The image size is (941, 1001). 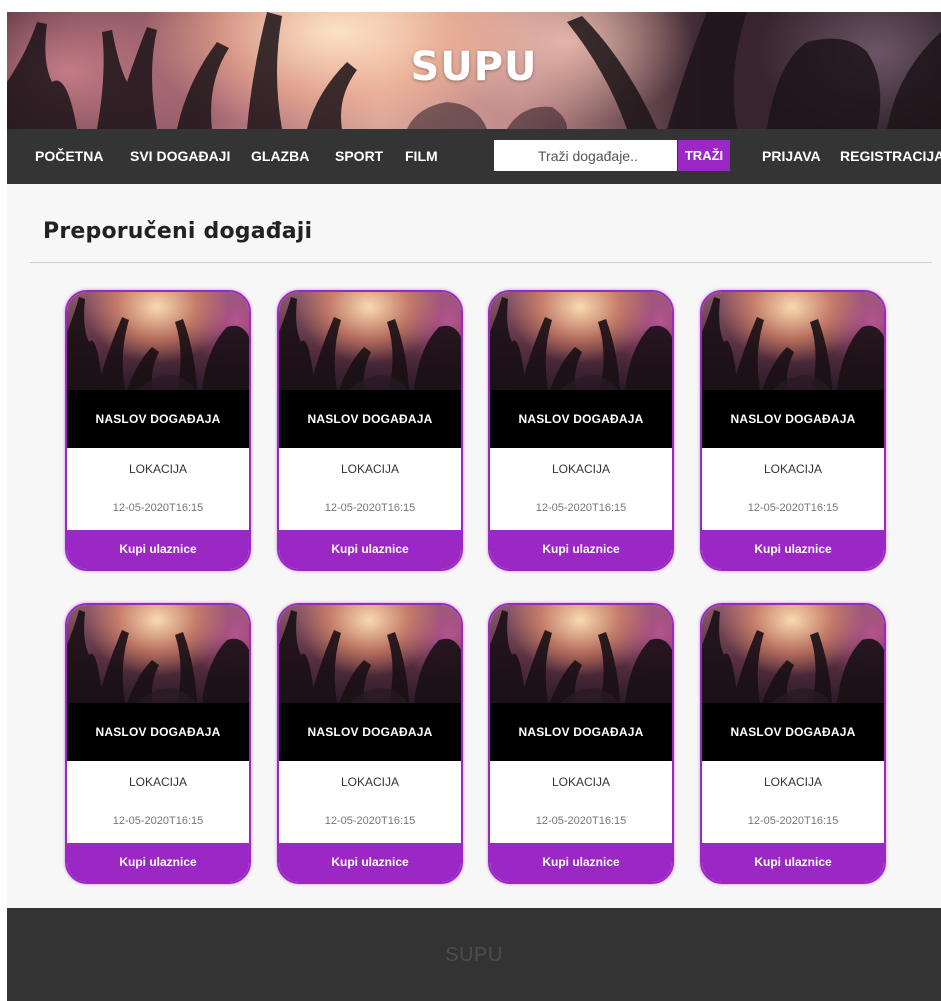 I want to click on nav-all-events: SVI DOGAĐAJI, so click(x=180, y=156).